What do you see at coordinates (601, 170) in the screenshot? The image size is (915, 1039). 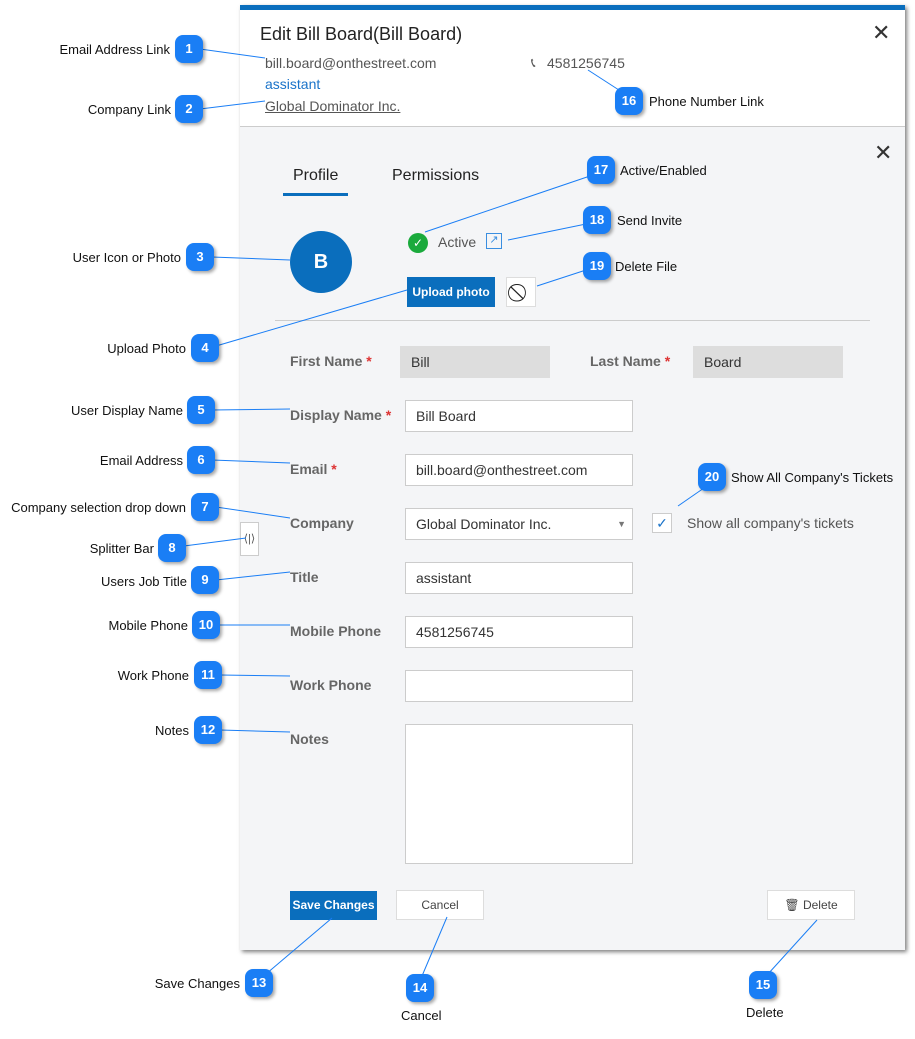 I see `callout-badge: 17` at bounding box center [601, 170].